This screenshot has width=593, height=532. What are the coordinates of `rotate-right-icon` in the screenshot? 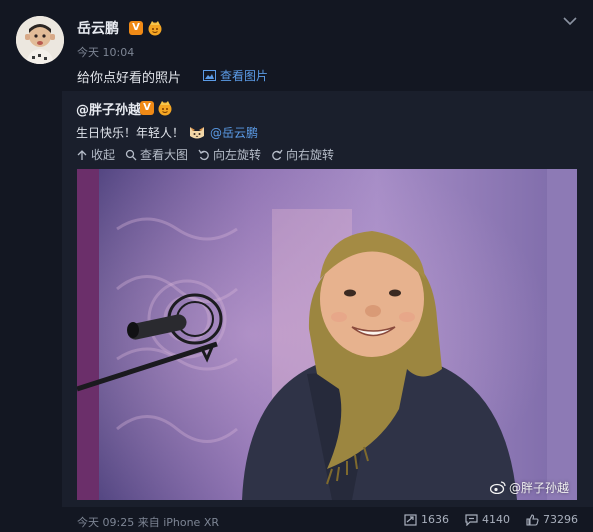 It's located at (277, 154).